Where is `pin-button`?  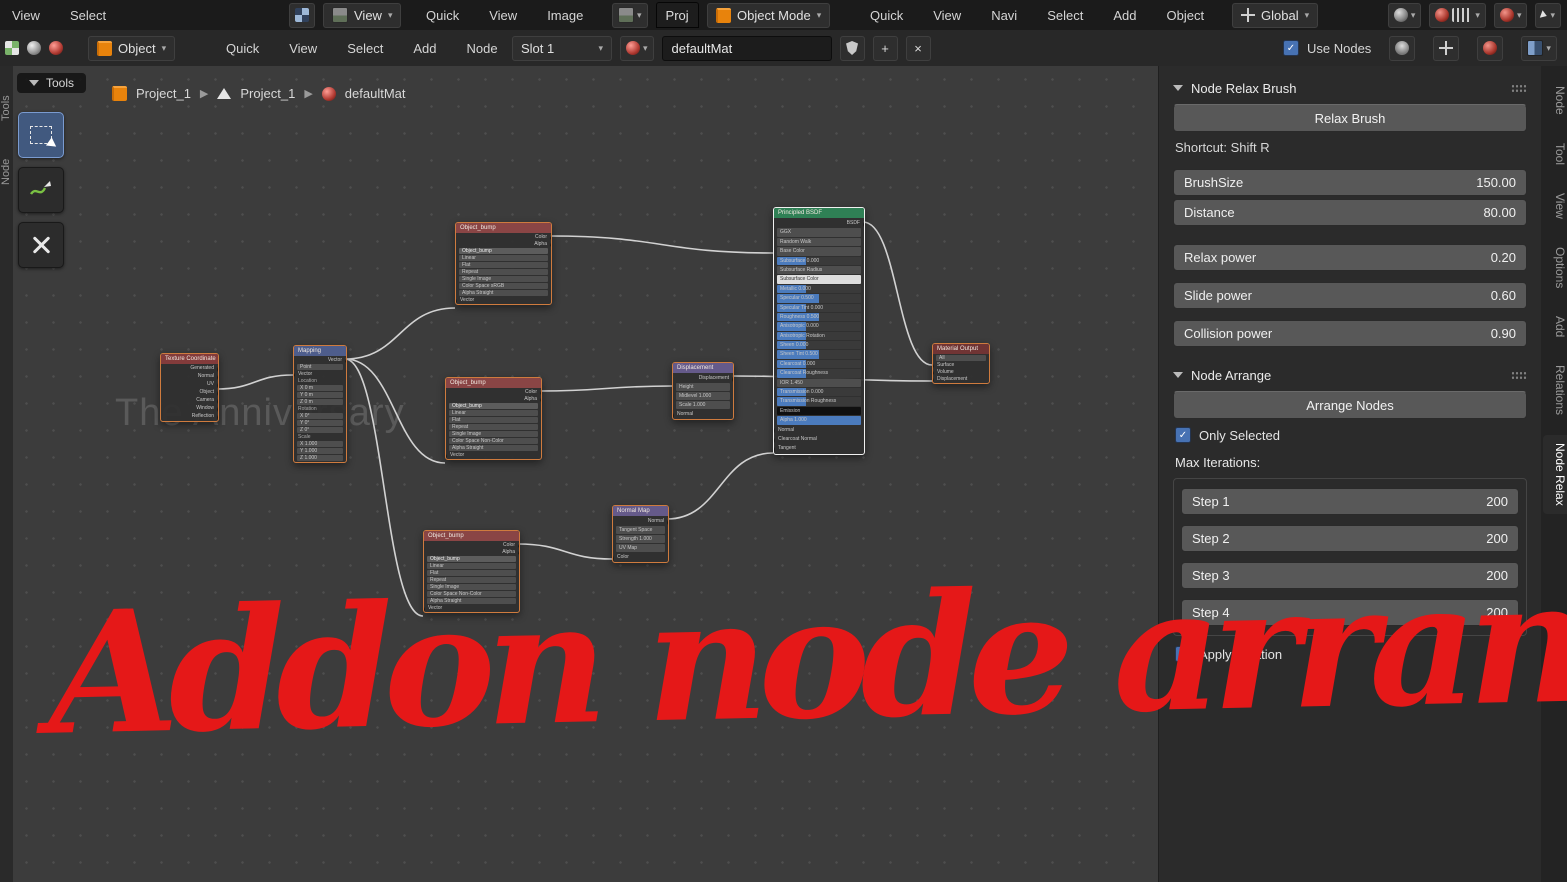 pin-button is located at coordinates (1402, 48).